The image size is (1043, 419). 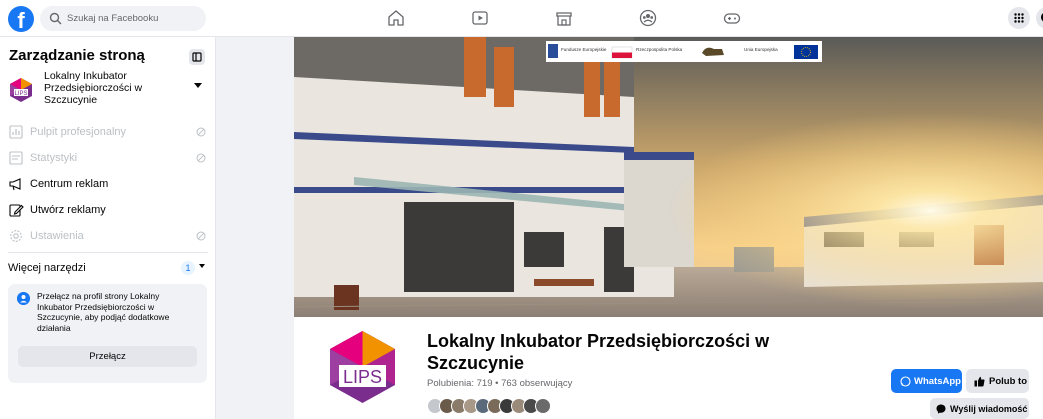 I want to click on more-tools-toggle: Więcej narzędzi 1, so click(x=108, y=268).